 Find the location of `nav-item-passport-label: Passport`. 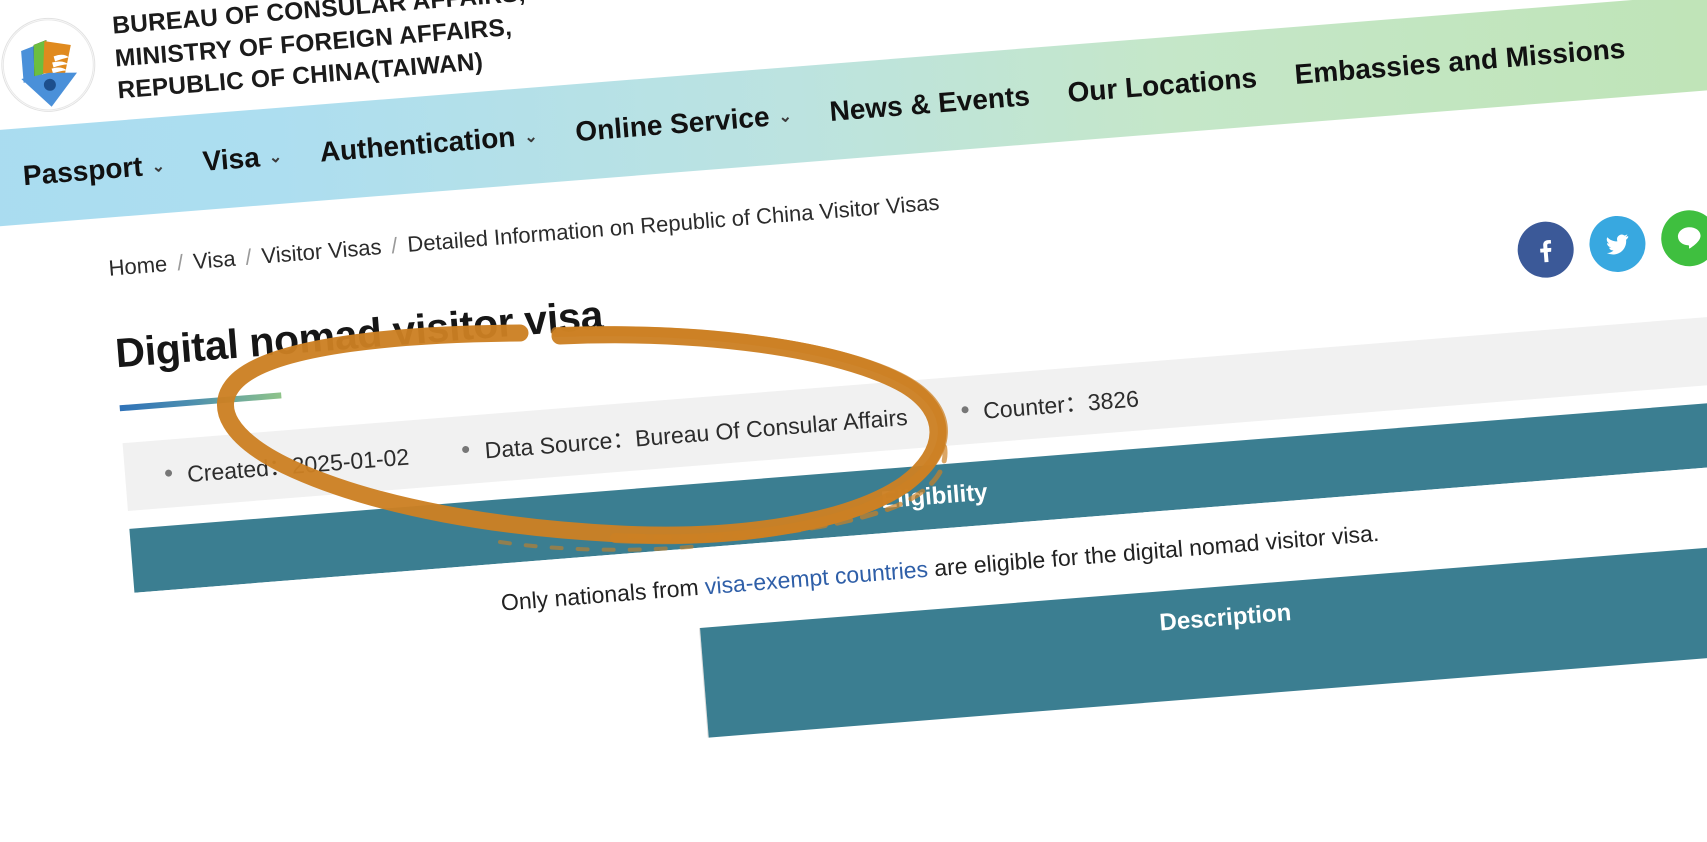

nav-item-passport-label: Passport is located at coordinates (82, 171).